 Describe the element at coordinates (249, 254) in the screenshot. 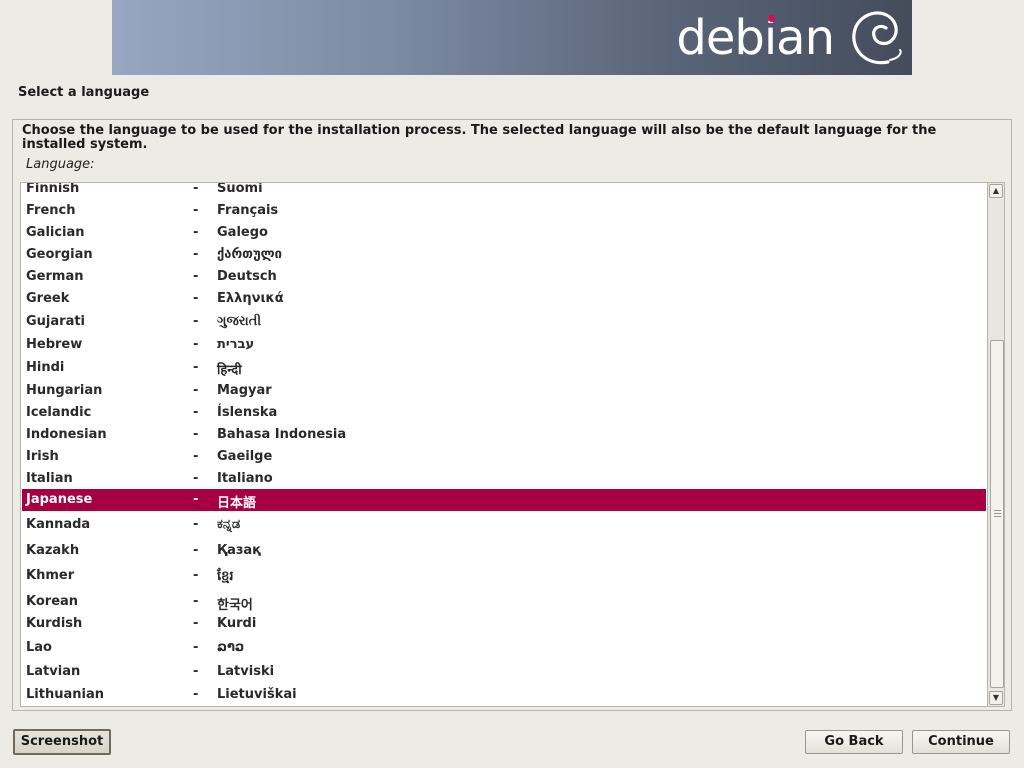

I see `language-native-name: ქართული` at that location.